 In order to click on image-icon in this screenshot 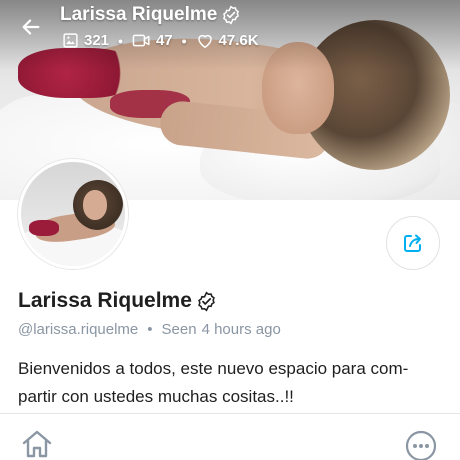, I will do `click(70, 40)`.